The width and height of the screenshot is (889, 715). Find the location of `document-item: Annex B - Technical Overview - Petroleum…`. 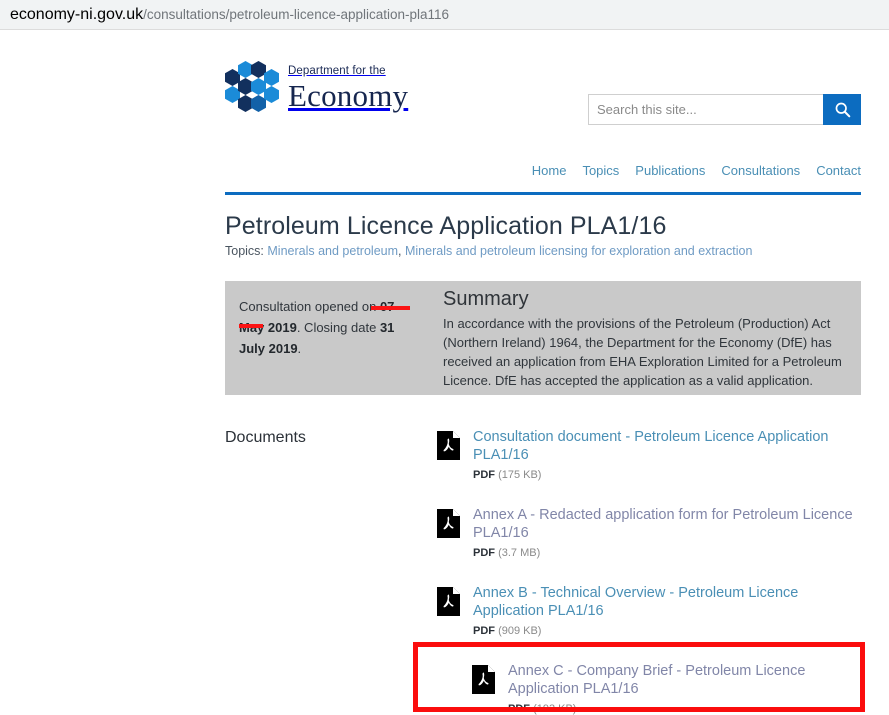

document-item: Annex B - Technical Overview - Petroleum… is located at coordinates (649, 610).